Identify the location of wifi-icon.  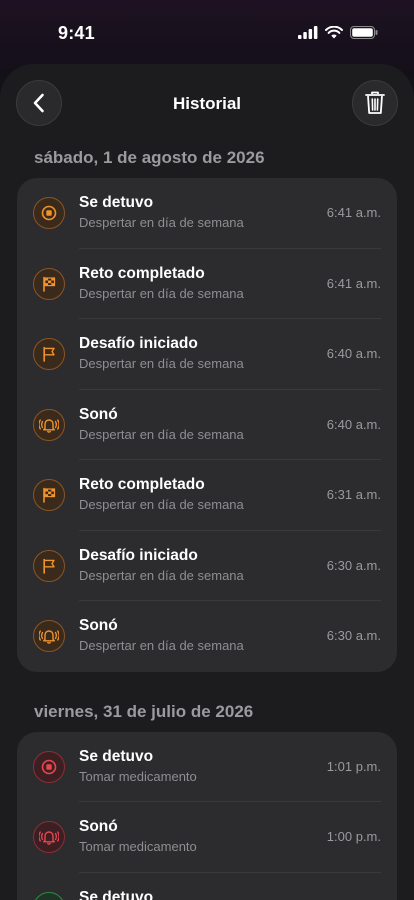
(334, 32).